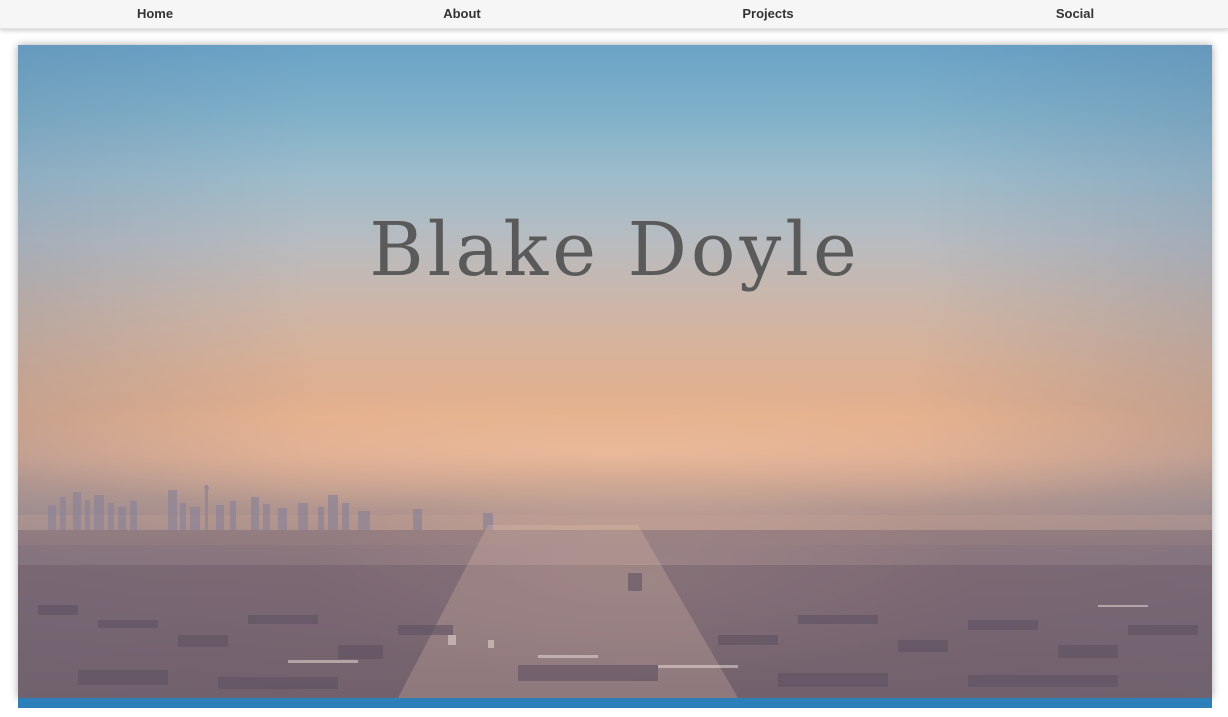  I want to click on hero-title: Blake Doyle, so click(615, 250).